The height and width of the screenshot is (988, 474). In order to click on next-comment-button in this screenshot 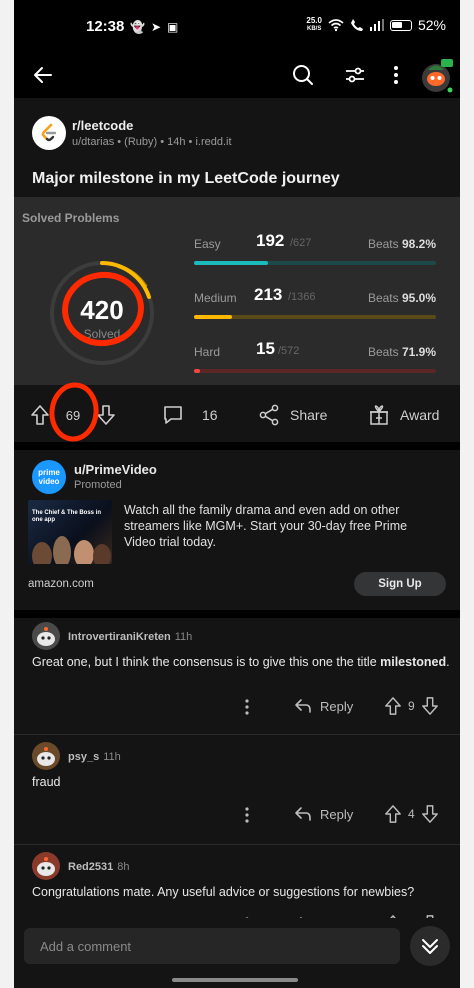, I will do `click(430, 946)`.